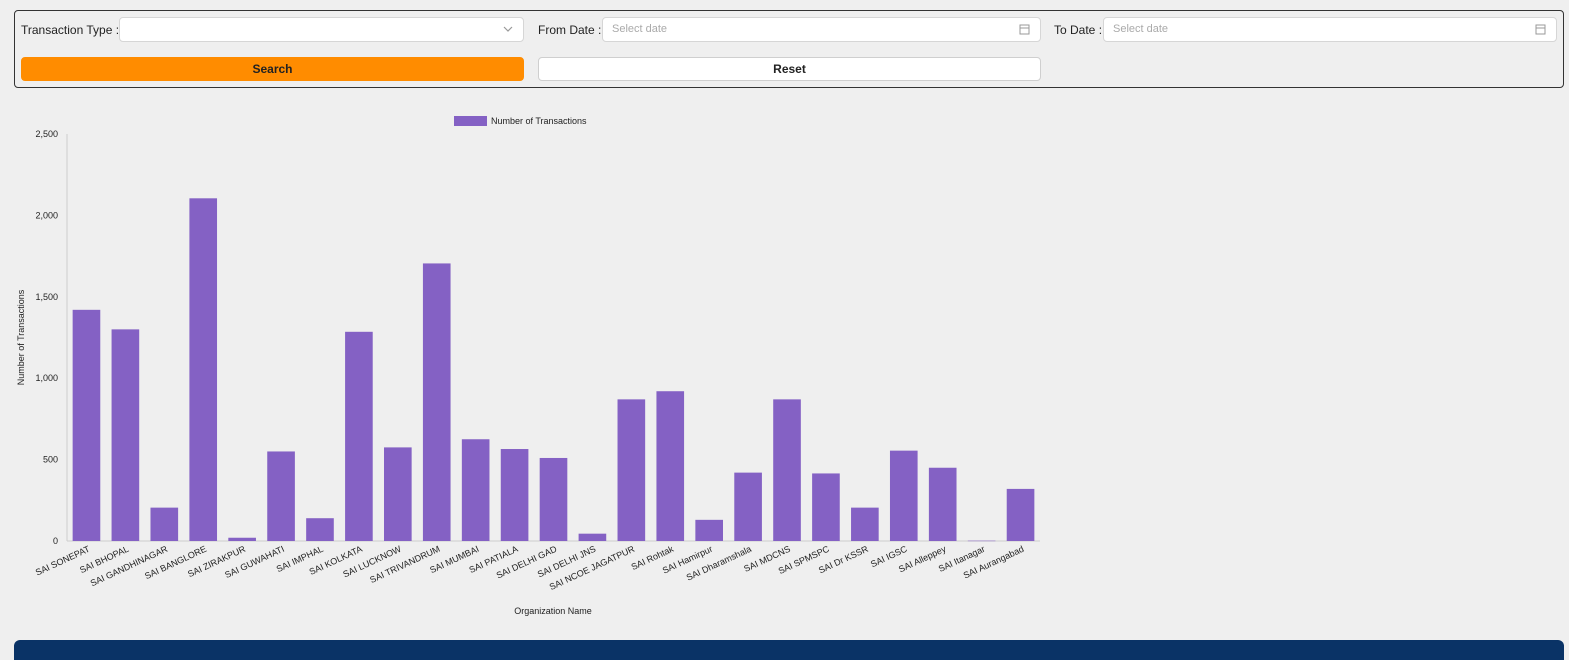 This screenshot has width=1569, height=660. What do you see at coordinates (570, 30) in the screenshot?
I see `from-date-label: From Date :` at bounding box center [570, 30].